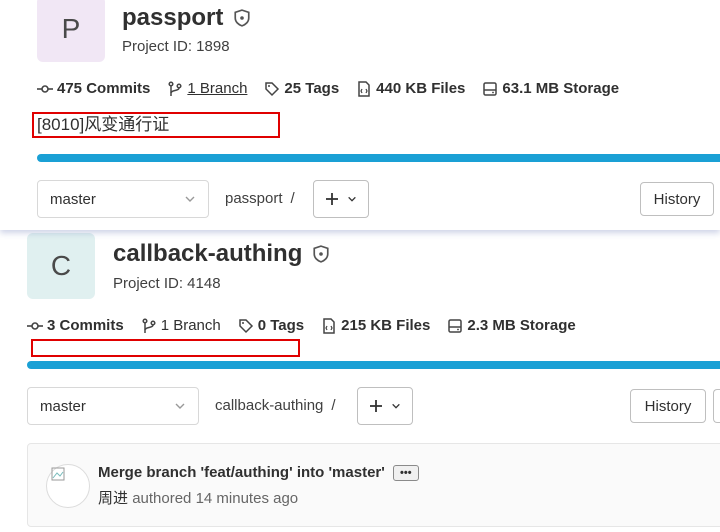 The width and height of the screenshot is (720, 532). What do you see at coordinates (521, 325) in the screenshot?
I see `storage-label: 2.3 MB Storage` at bounding box center [521, 325].